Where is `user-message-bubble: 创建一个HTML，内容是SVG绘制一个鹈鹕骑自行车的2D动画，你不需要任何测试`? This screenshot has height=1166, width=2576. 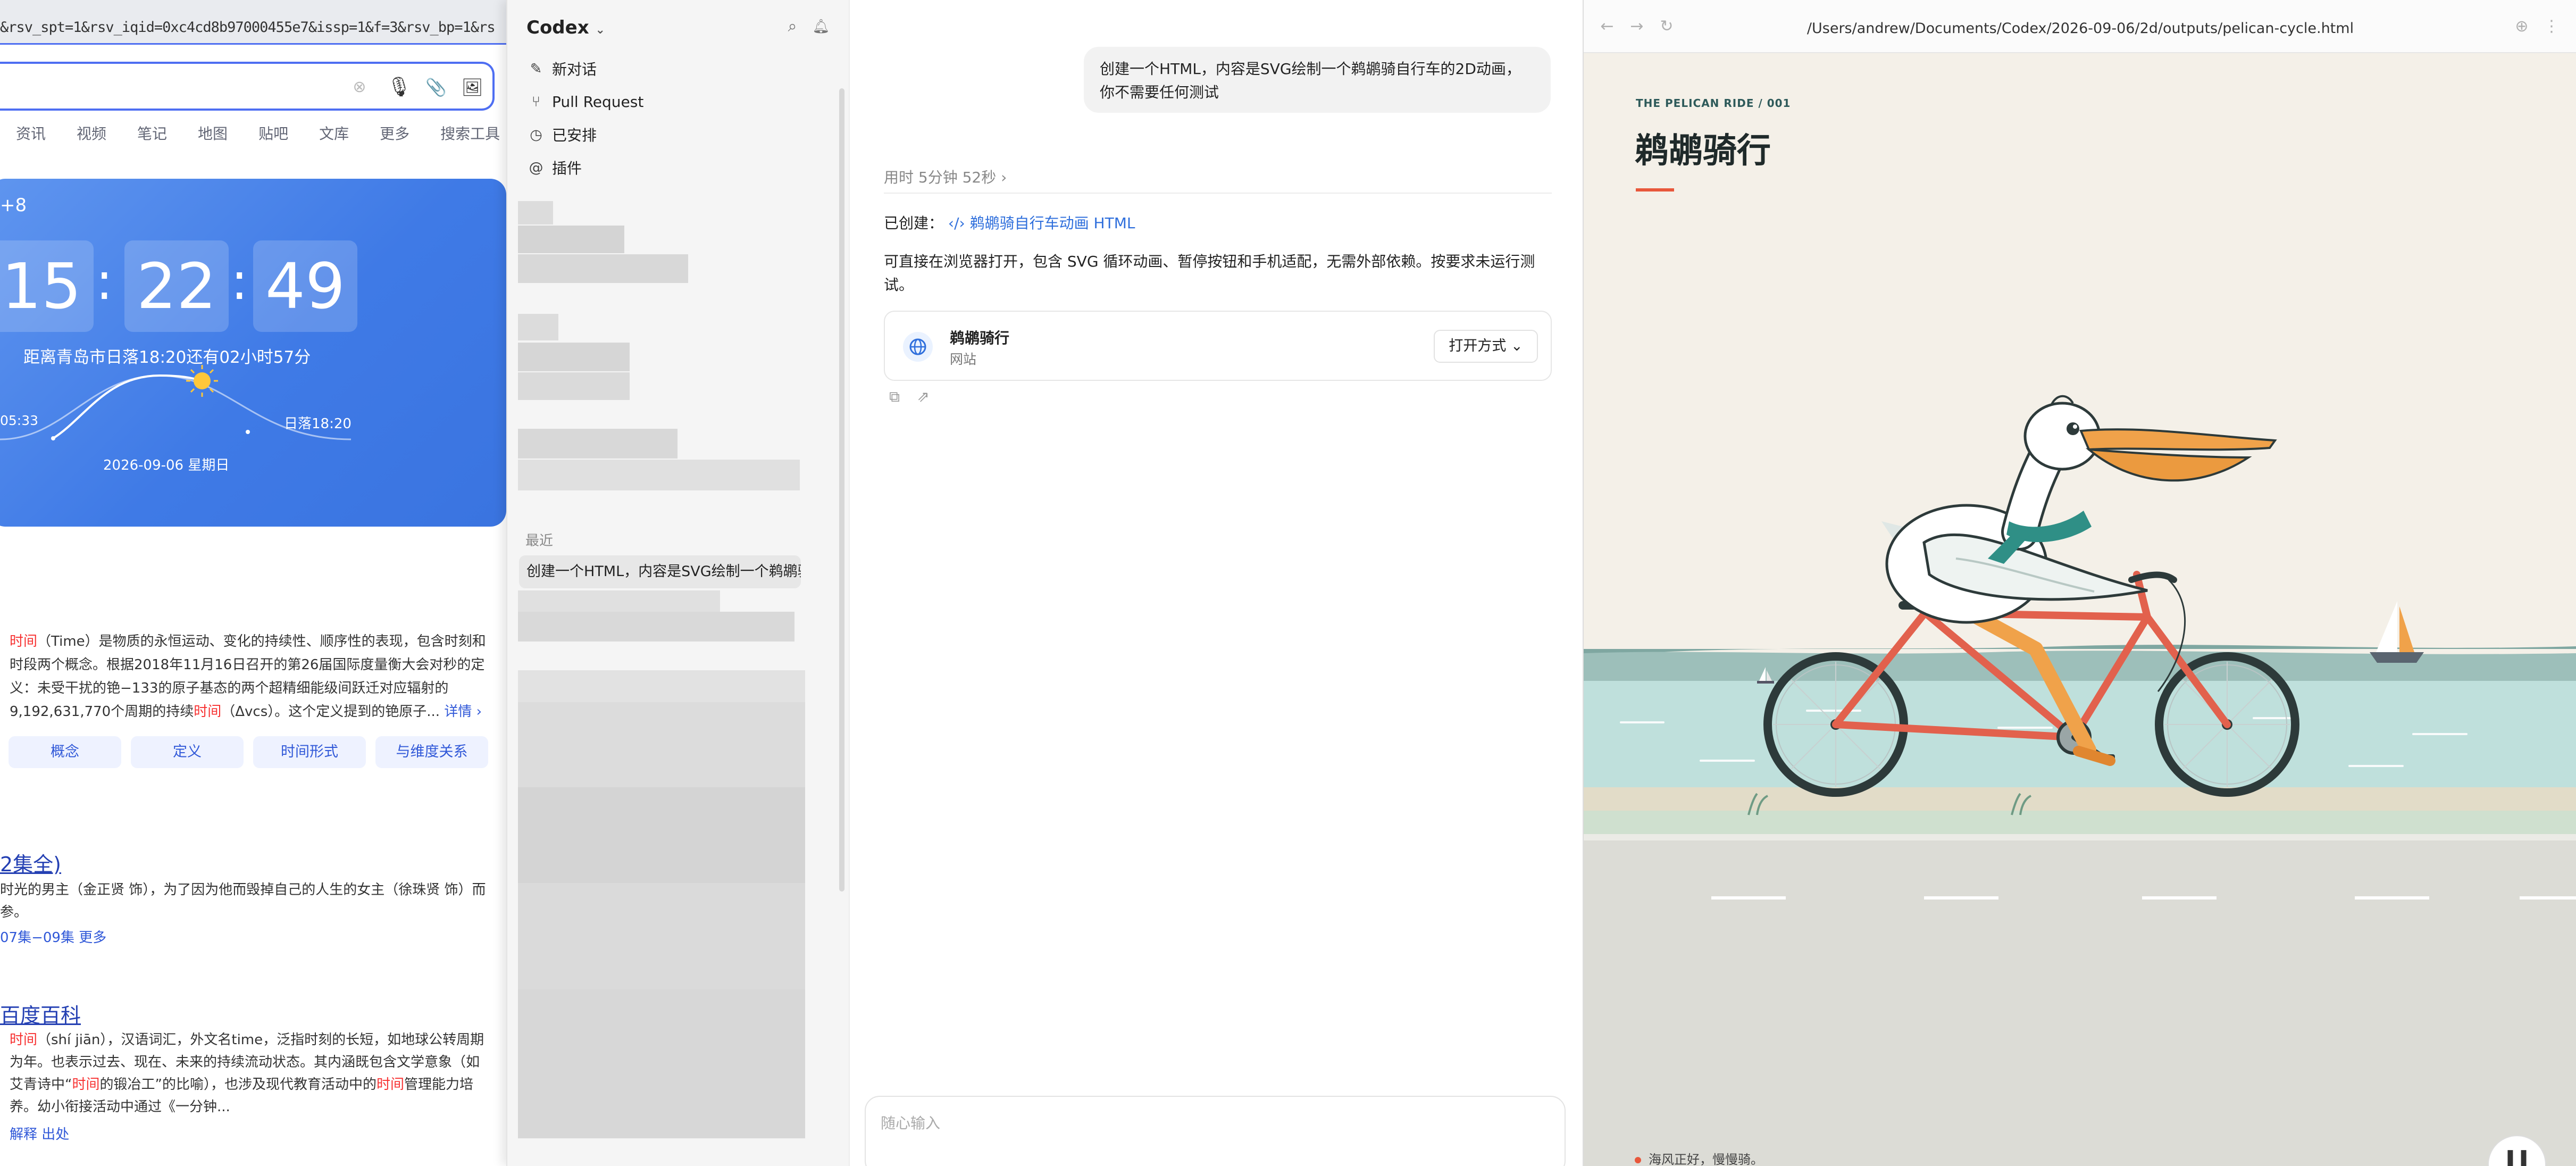 user-message-bubble: 创建一个HTML，内容是SVG绘制一个鹈鹕骑自行车的2D动画，你不需要任何测试 is located at coordinates (1317, 80).